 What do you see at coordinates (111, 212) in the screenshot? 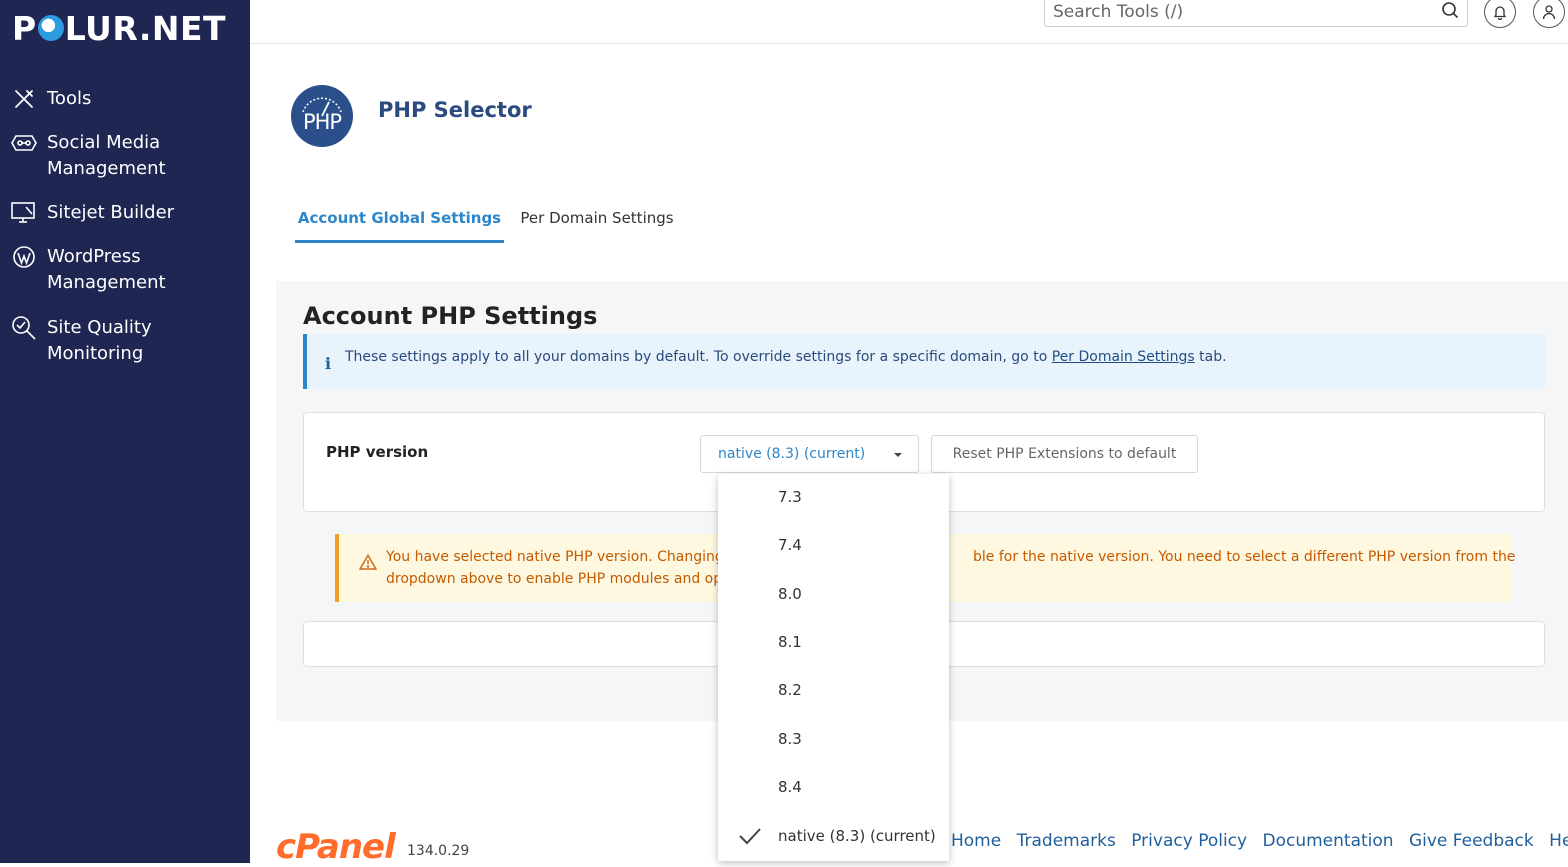
I see `sidebar-item-label: Sitejet Builder` at bounding box center [111, 212].